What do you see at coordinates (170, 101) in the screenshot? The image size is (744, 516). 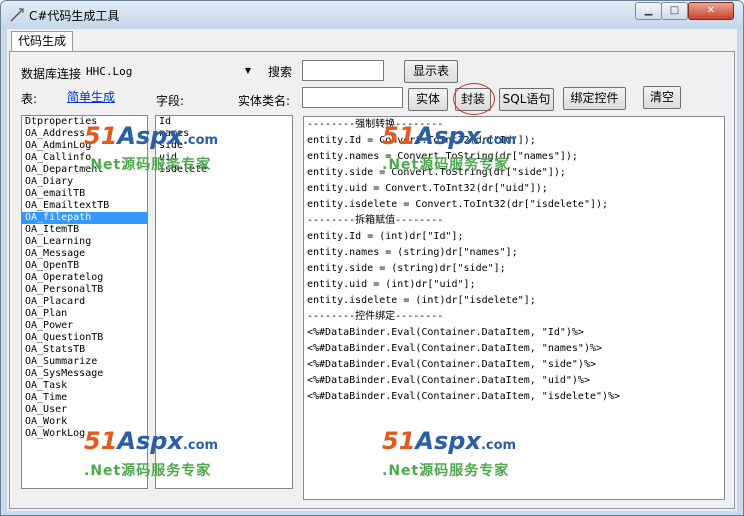 I see `fields-label: 字段:` at bounding box center [170, 101].